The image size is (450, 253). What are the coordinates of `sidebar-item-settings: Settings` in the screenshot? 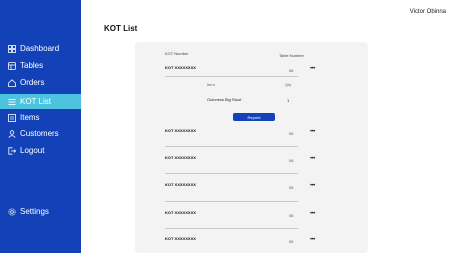 It's located at (40, 211).